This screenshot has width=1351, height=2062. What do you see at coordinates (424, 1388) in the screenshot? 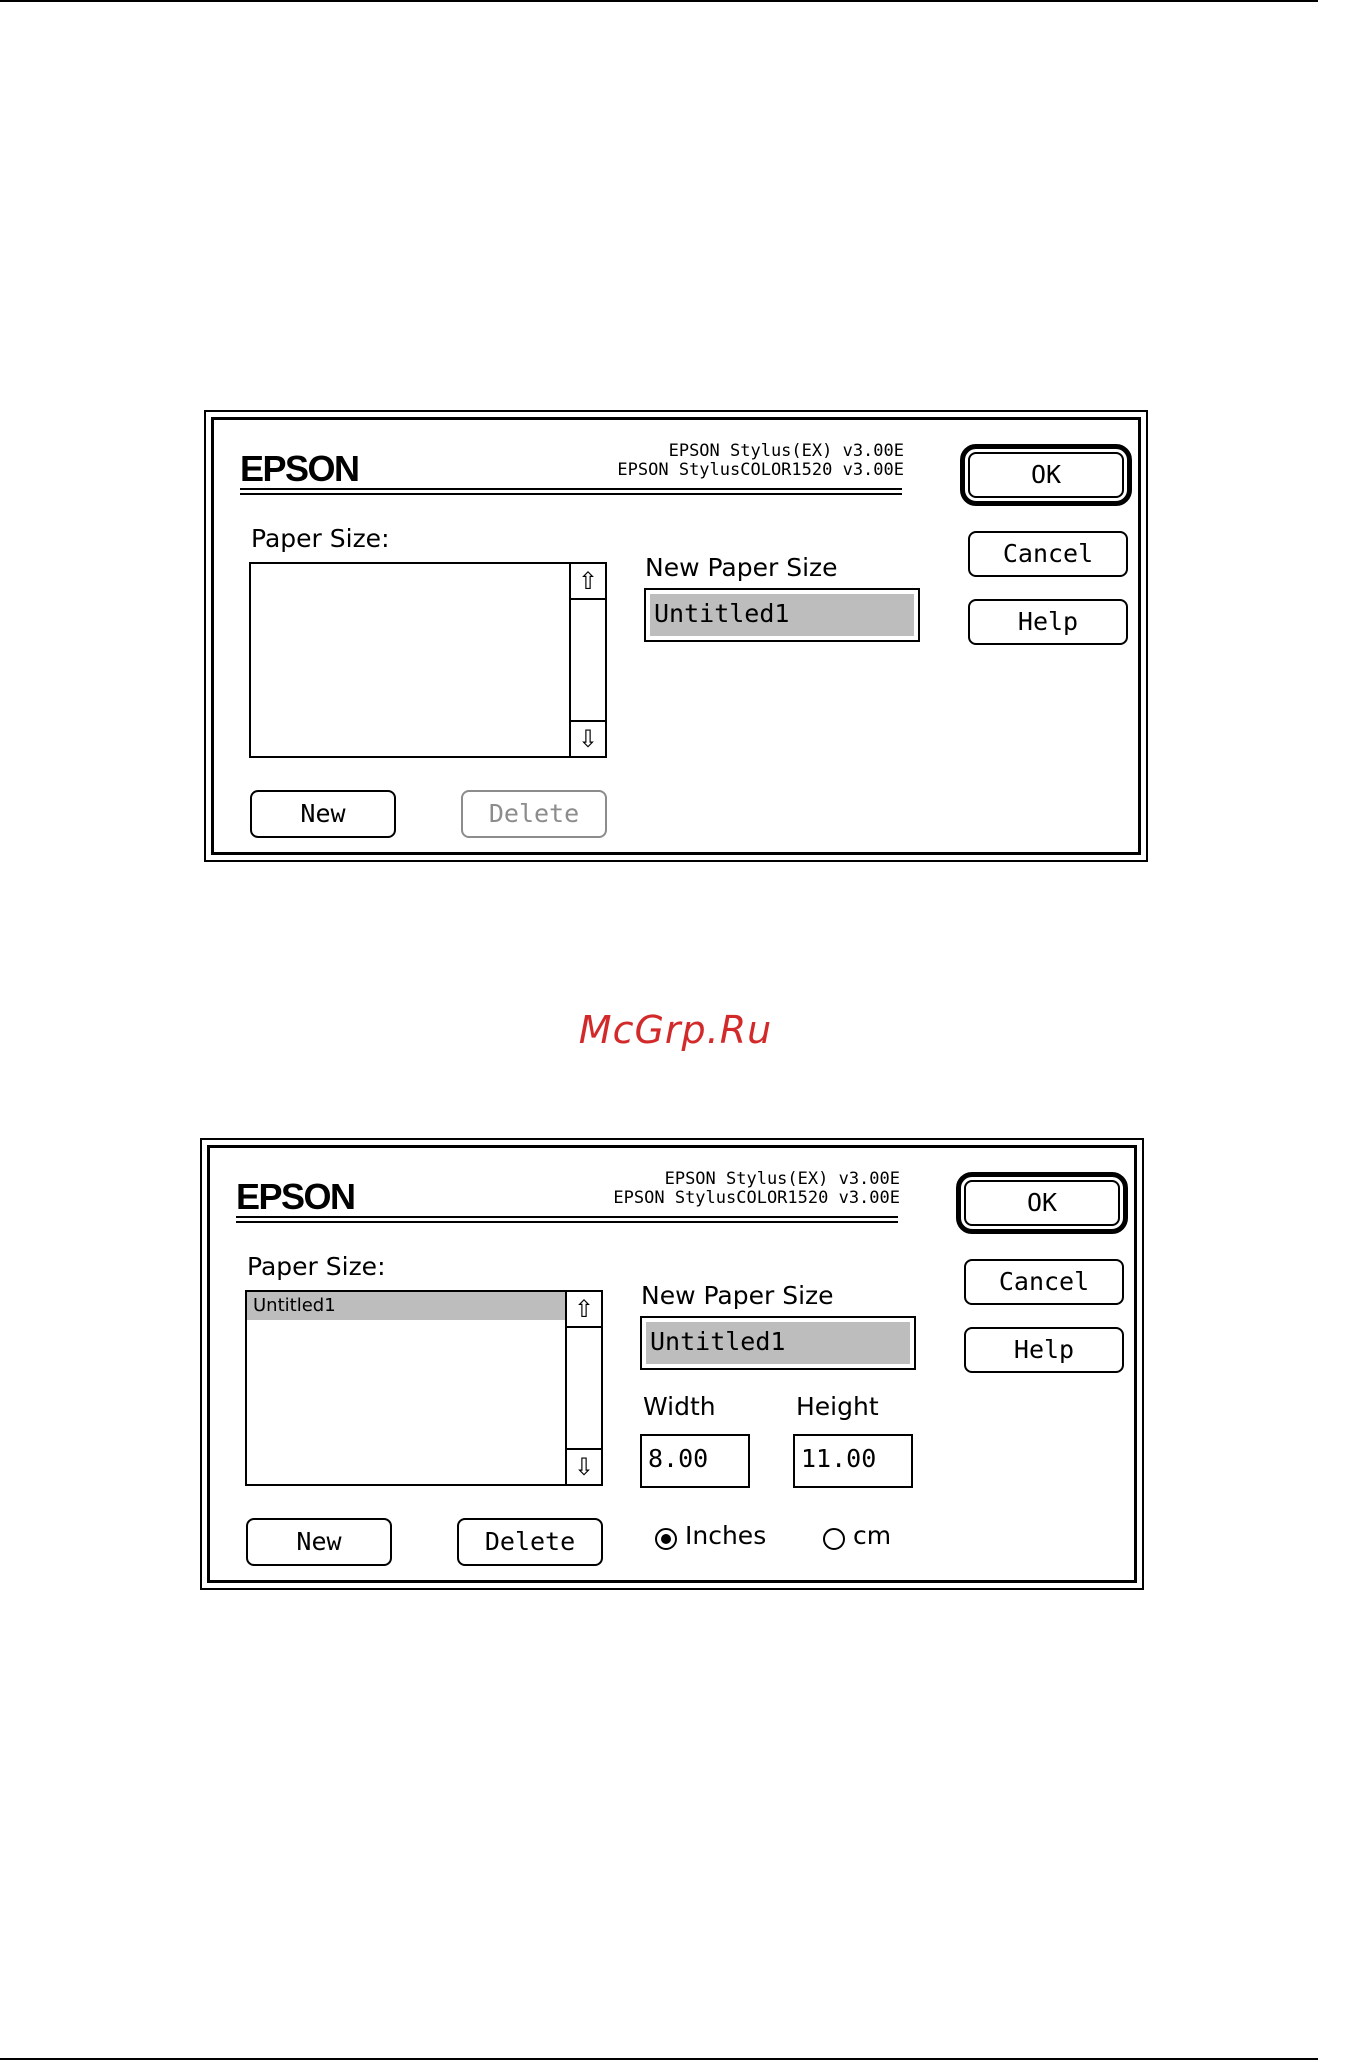
I see `paper-size-list: Untitled1 ⇧ ⇩` at bounding box center [424, 1388].